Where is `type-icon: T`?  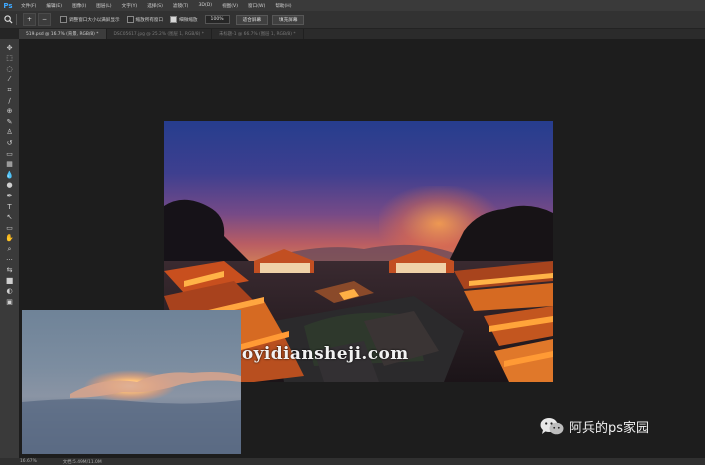 type-icon: T is located at coordinates (9, 207).